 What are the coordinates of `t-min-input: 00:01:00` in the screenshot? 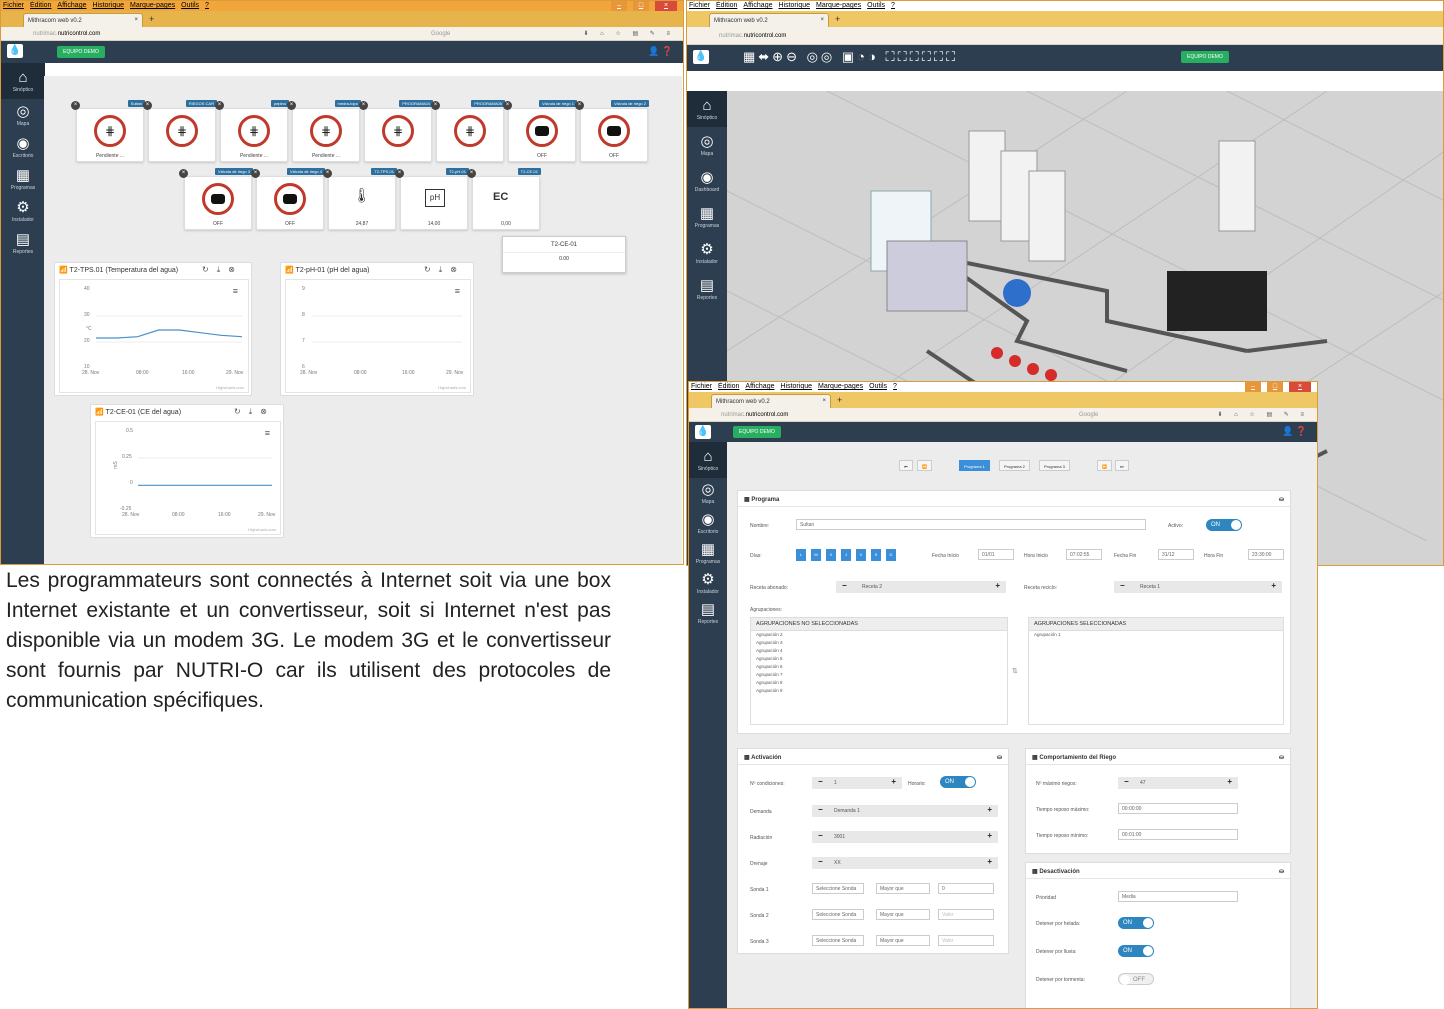 It's located at (1178, 834).